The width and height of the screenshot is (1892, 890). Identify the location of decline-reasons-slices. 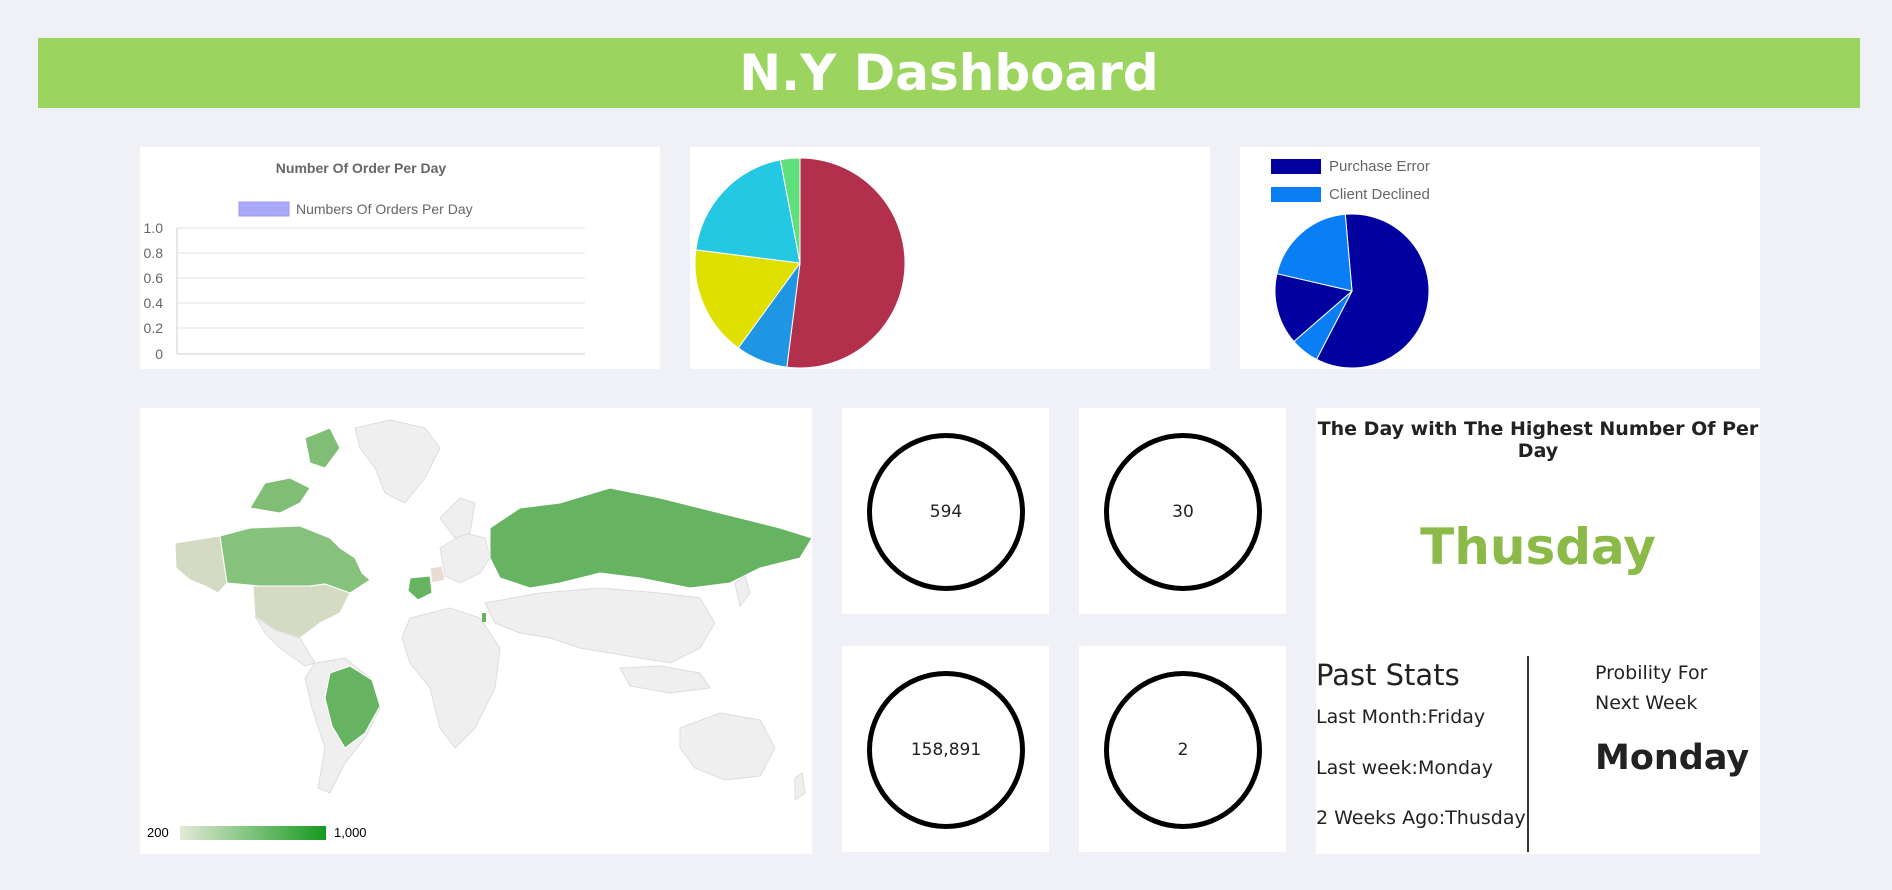
(1352, 291).